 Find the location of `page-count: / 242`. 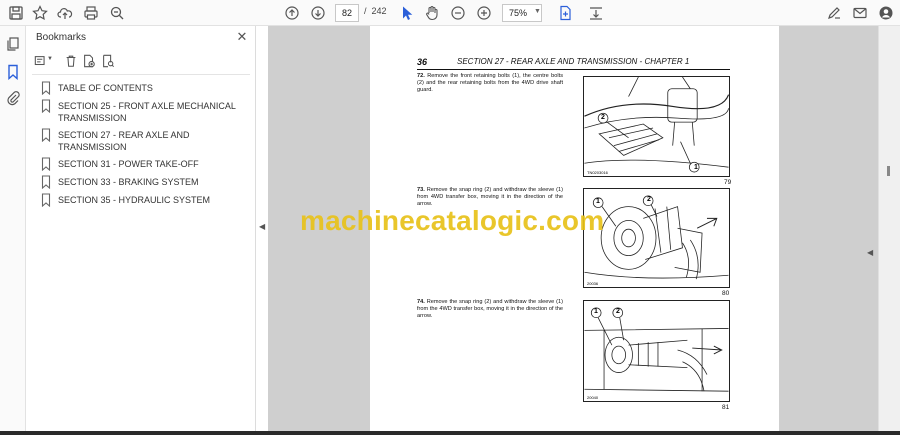

page-count: / 242 is located at coordinates (375, 11).